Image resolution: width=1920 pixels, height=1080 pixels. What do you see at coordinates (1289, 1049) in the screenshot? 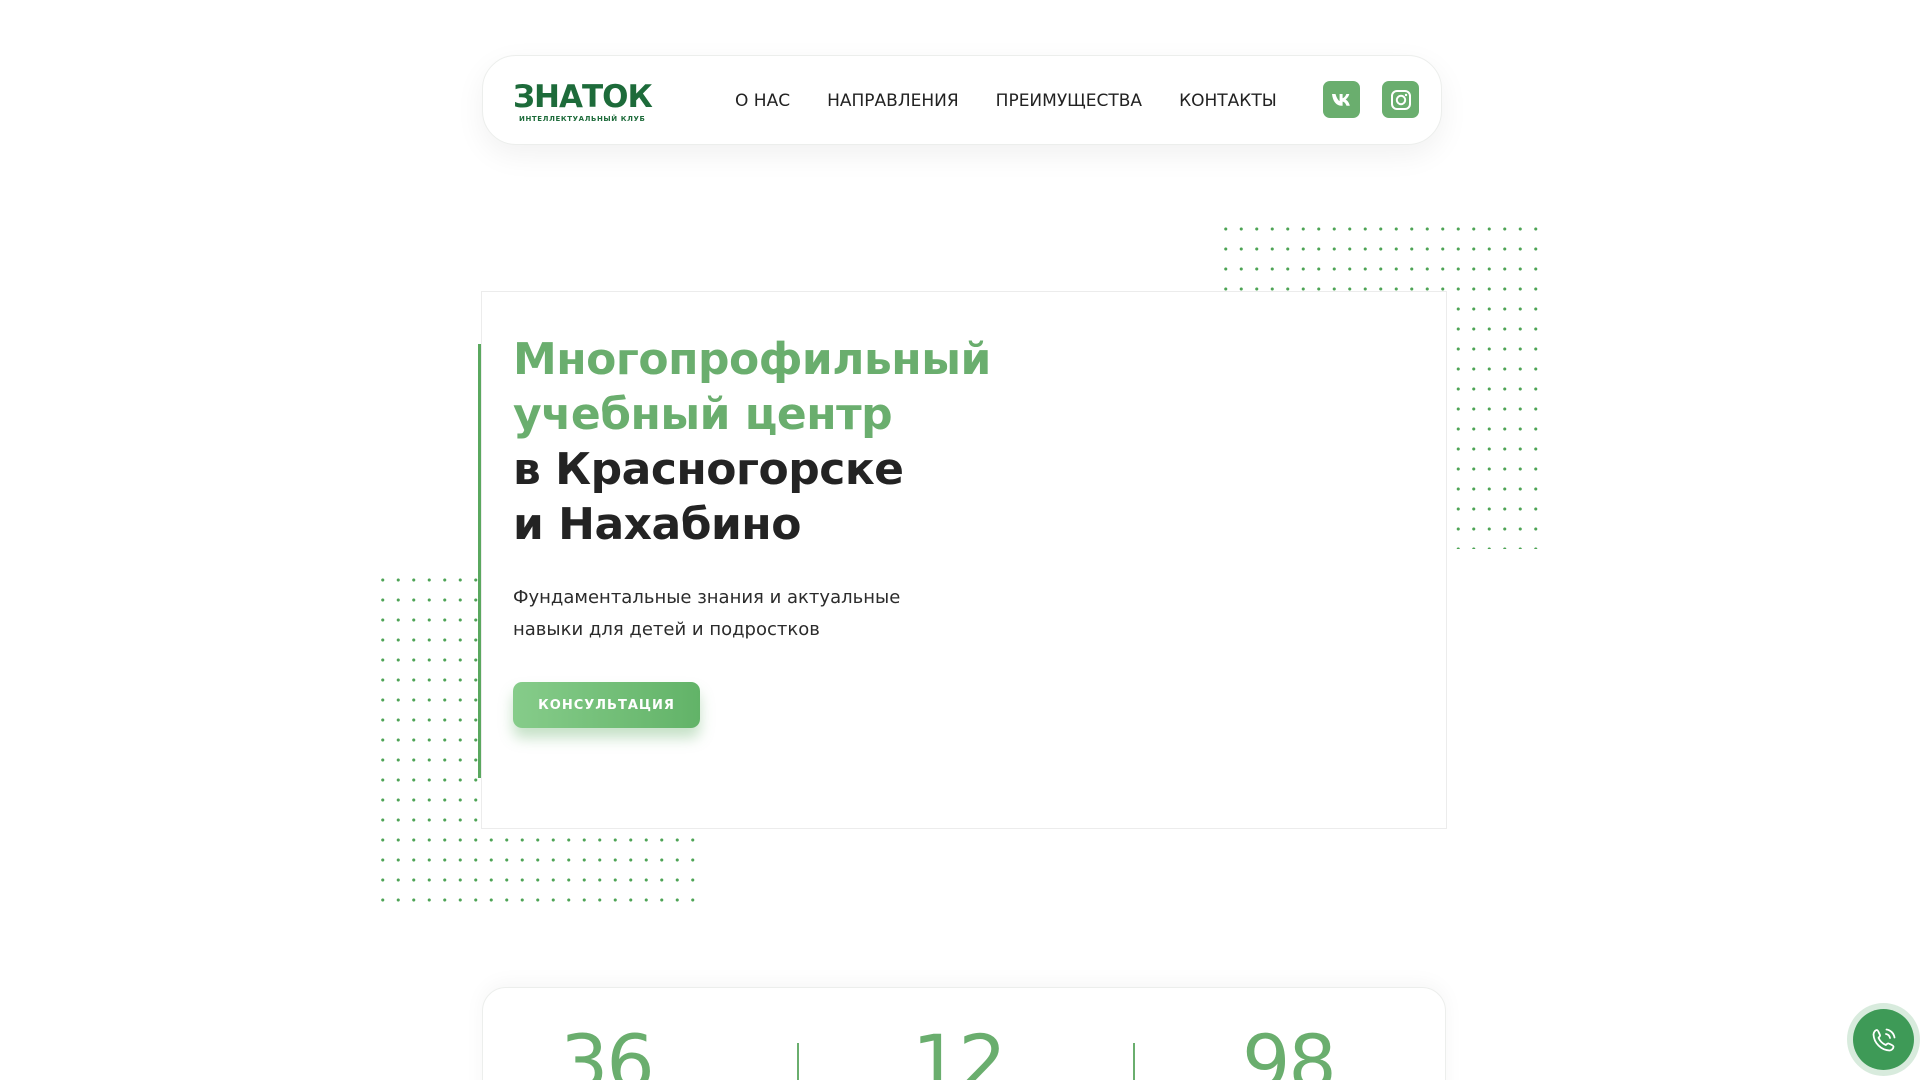
I see `stat-value-3: 98` at bounding box center [1289, 1049].